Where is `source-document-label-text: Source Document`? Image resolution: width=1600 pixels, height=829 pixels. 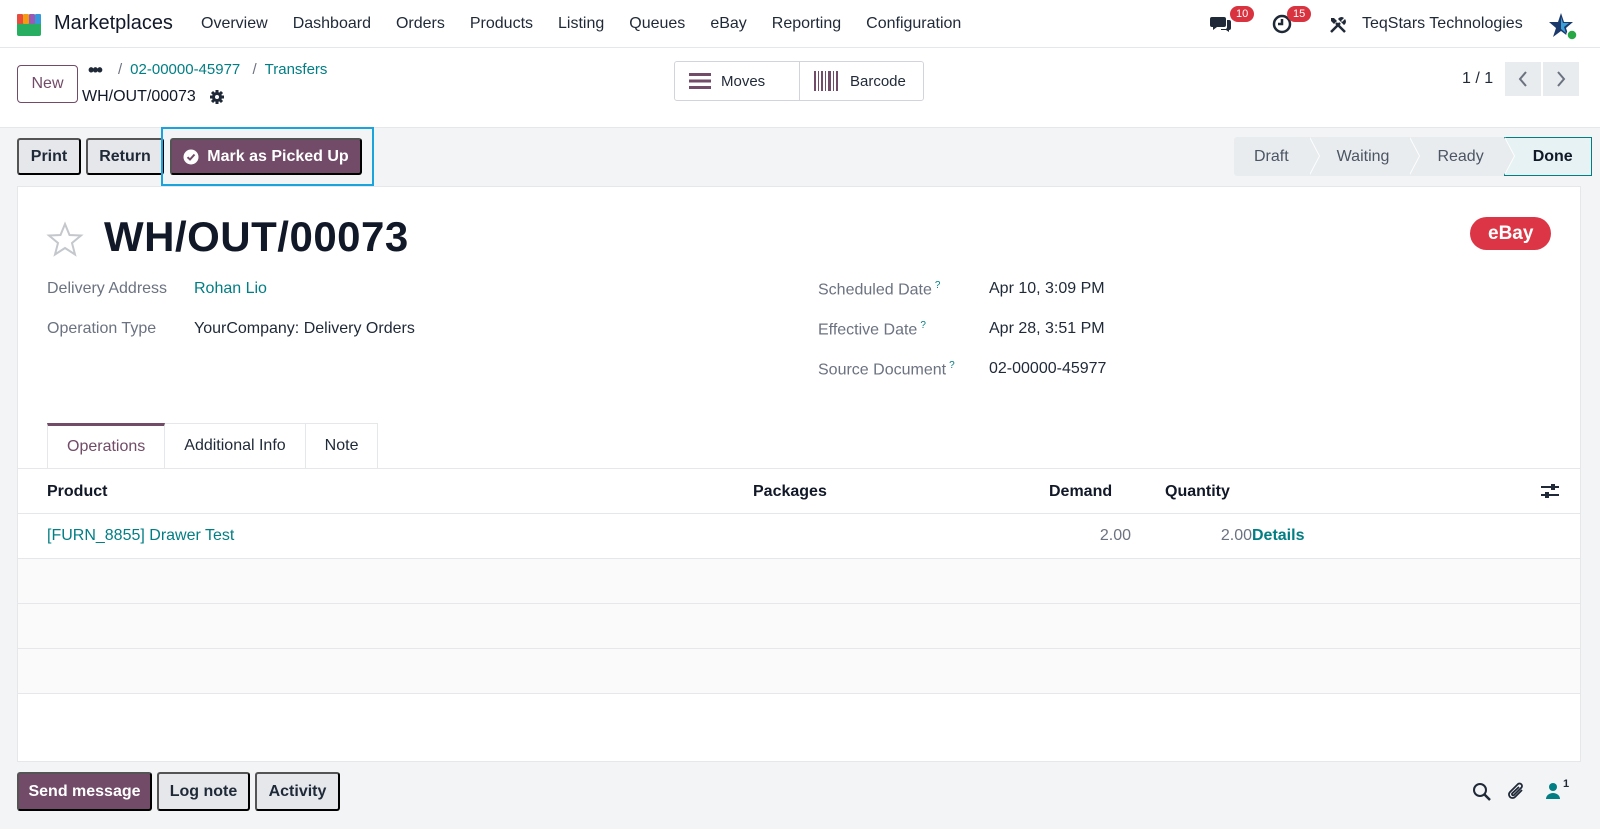 source-document-label-text: Source Document is located at coordinates (882, 370).